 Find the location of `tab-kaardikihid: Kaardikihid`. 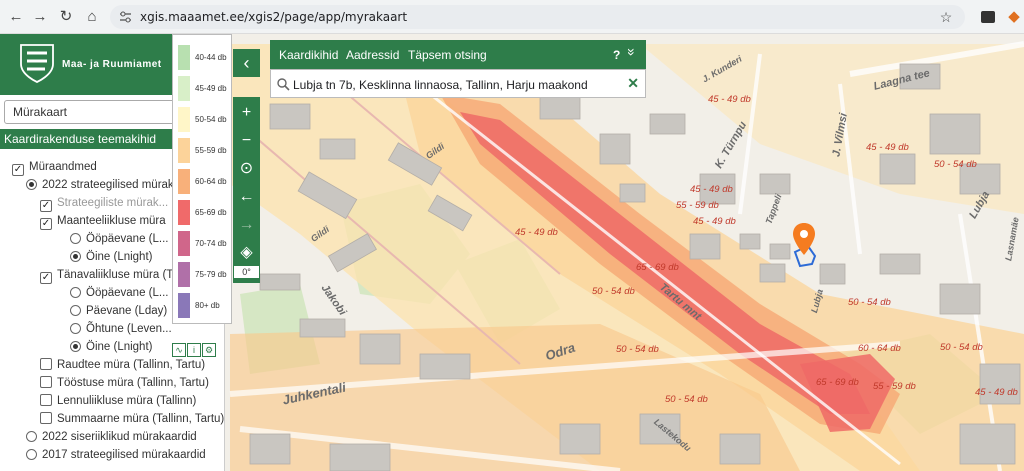

tab-kaardikihid: Kaardikihid is located at coordinates (308, 55).